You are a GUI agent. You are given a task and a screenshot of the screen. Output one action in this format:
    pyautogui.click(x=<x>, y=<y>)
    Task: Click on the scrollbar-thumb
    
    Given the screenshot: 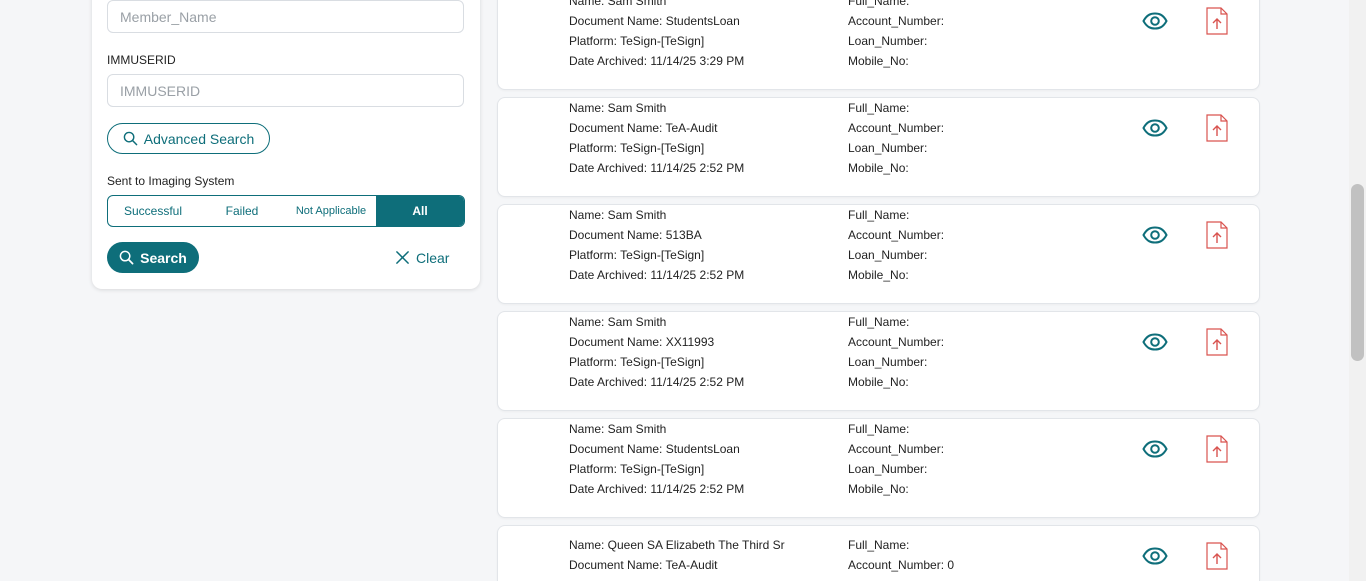 What is the action you would take?
    pyautogui.click(x=1357, y=272)
    